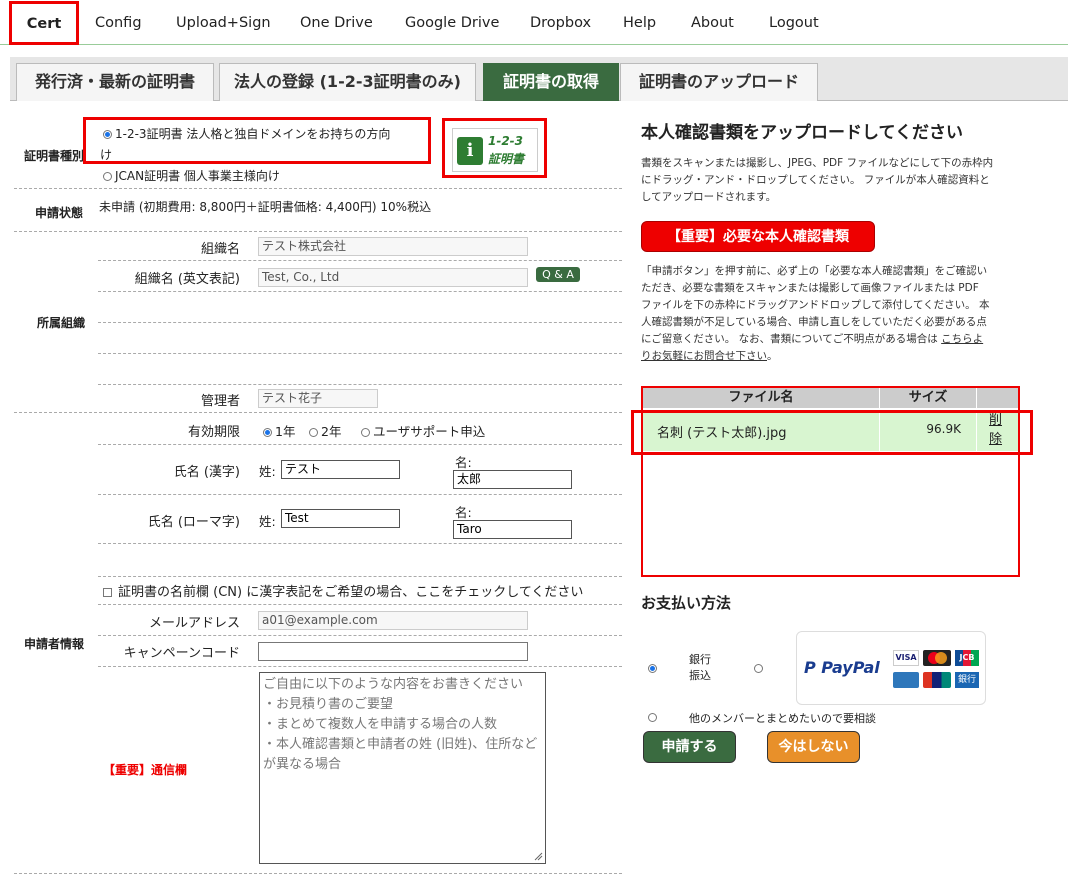  I want to click on org-section-label: 所属組織, so click(61, 323).